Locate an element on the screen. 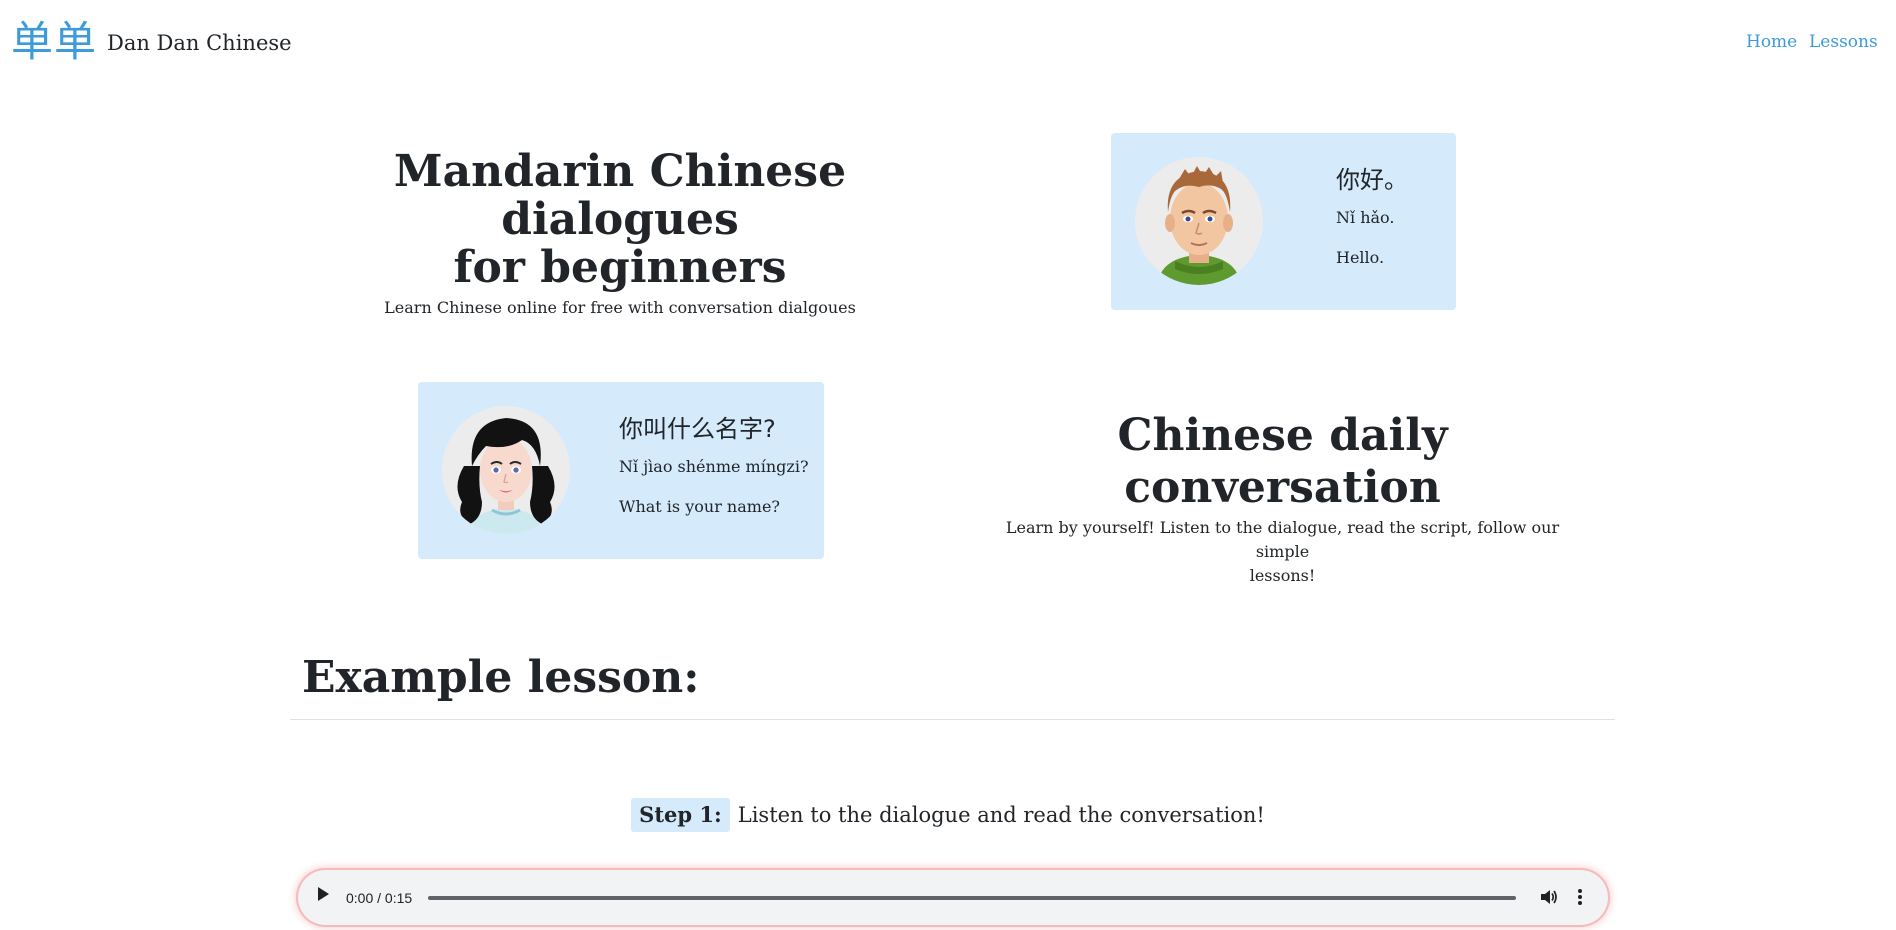  dialogue-hanzi: 你叫什么名字? is located at coordinates (697, 429).